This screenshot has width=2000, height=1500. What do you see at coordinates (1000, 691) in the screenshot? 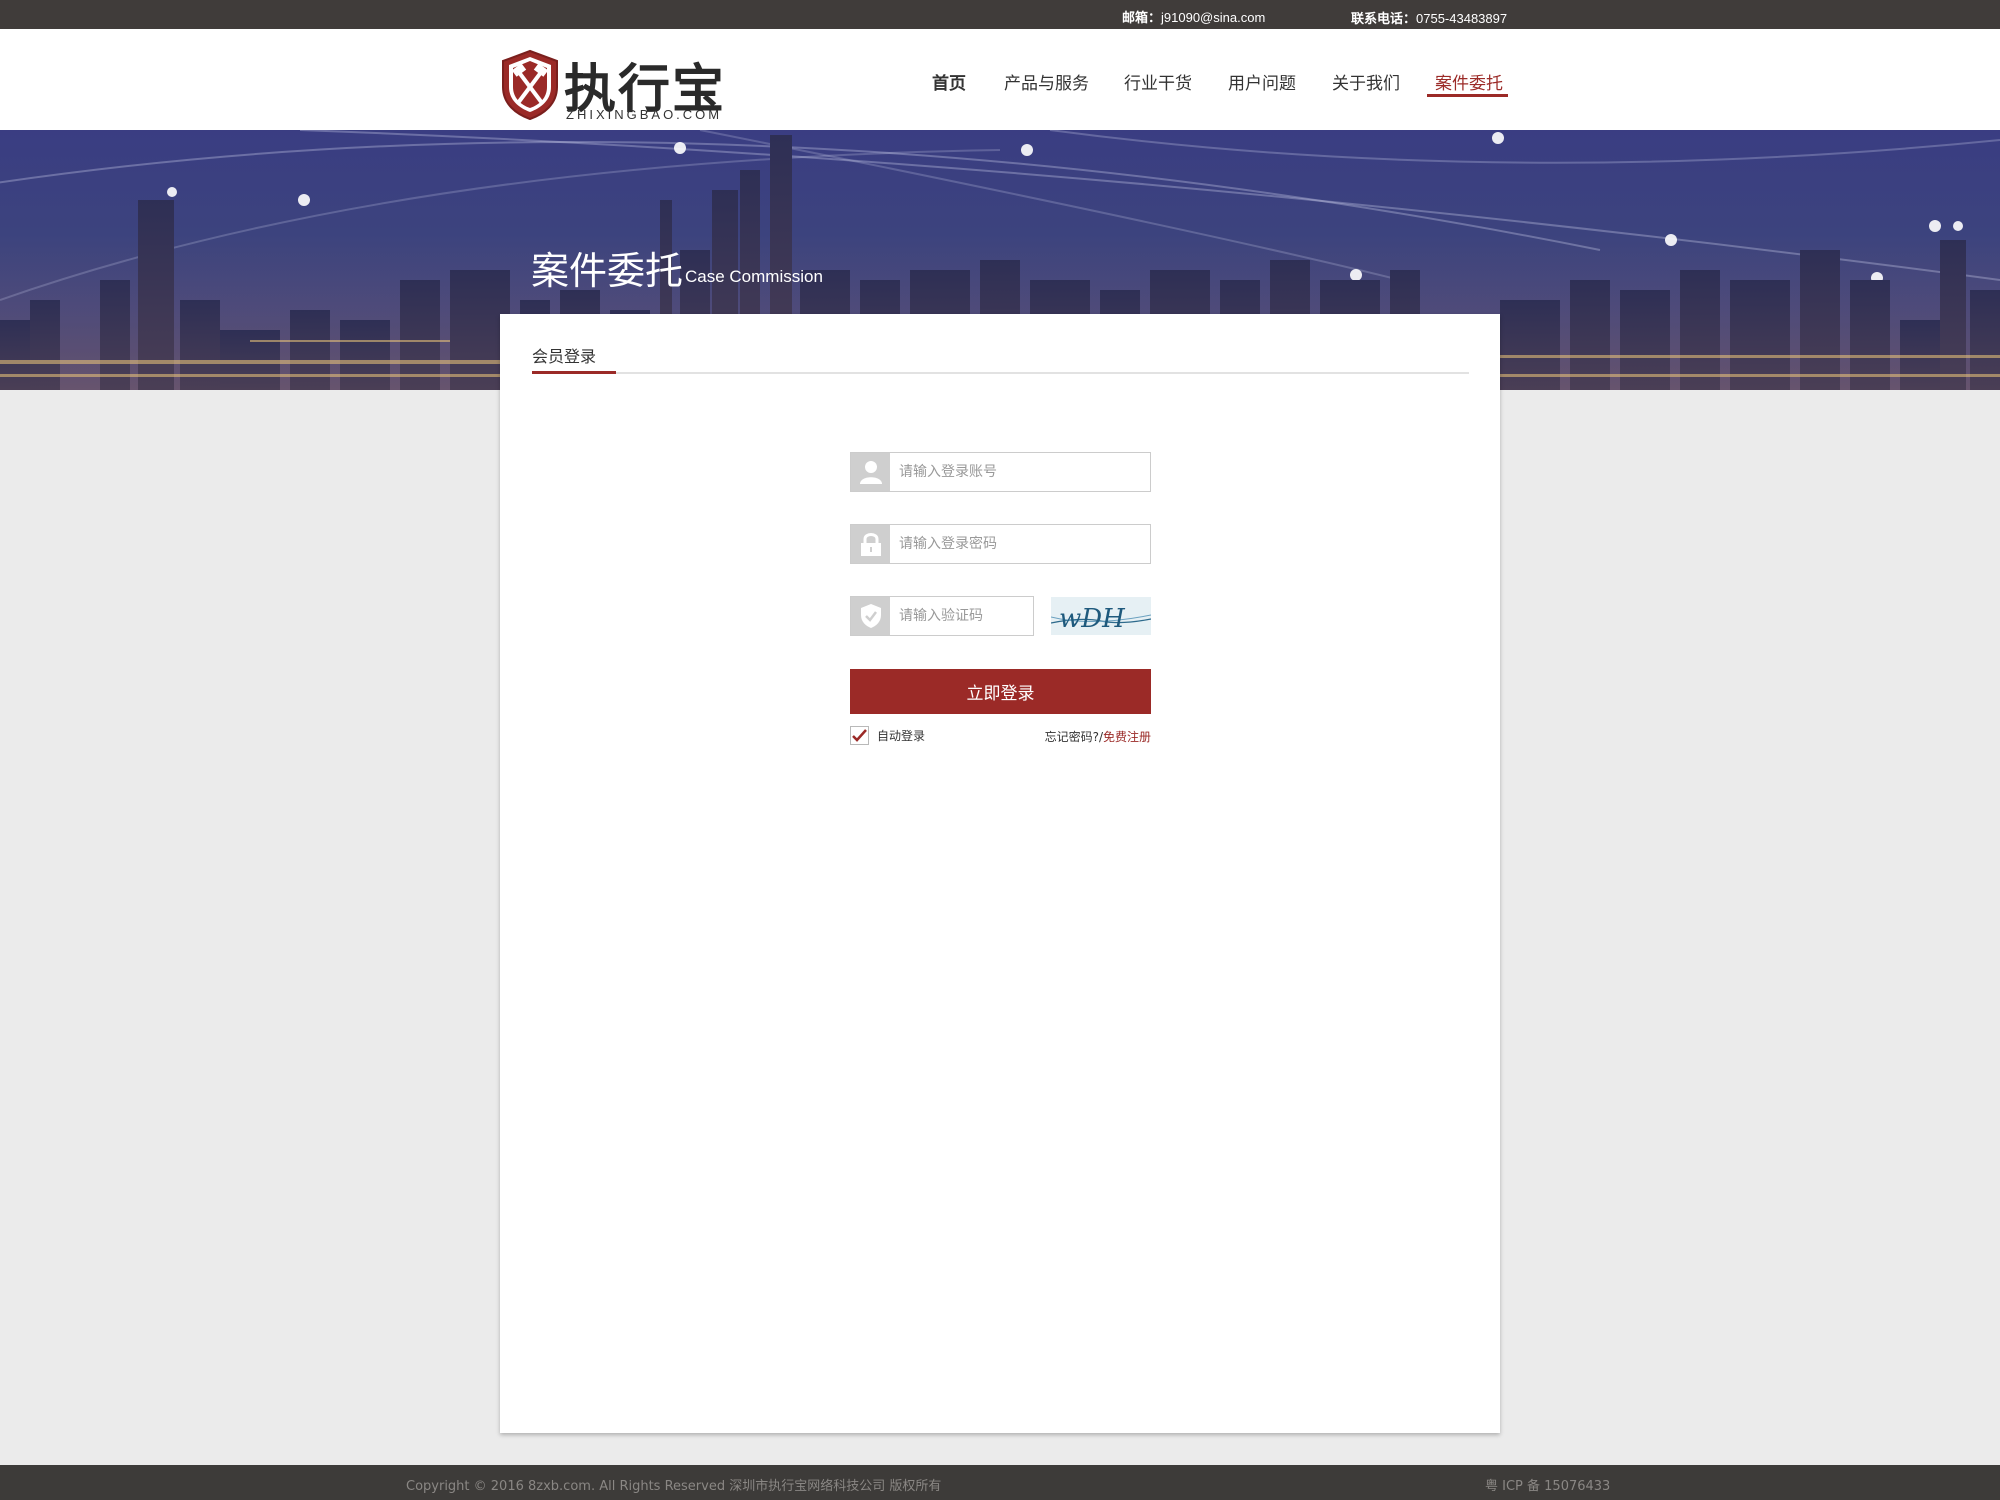
I see `login-button: 立即登录` at bounding box center [1000, 691].